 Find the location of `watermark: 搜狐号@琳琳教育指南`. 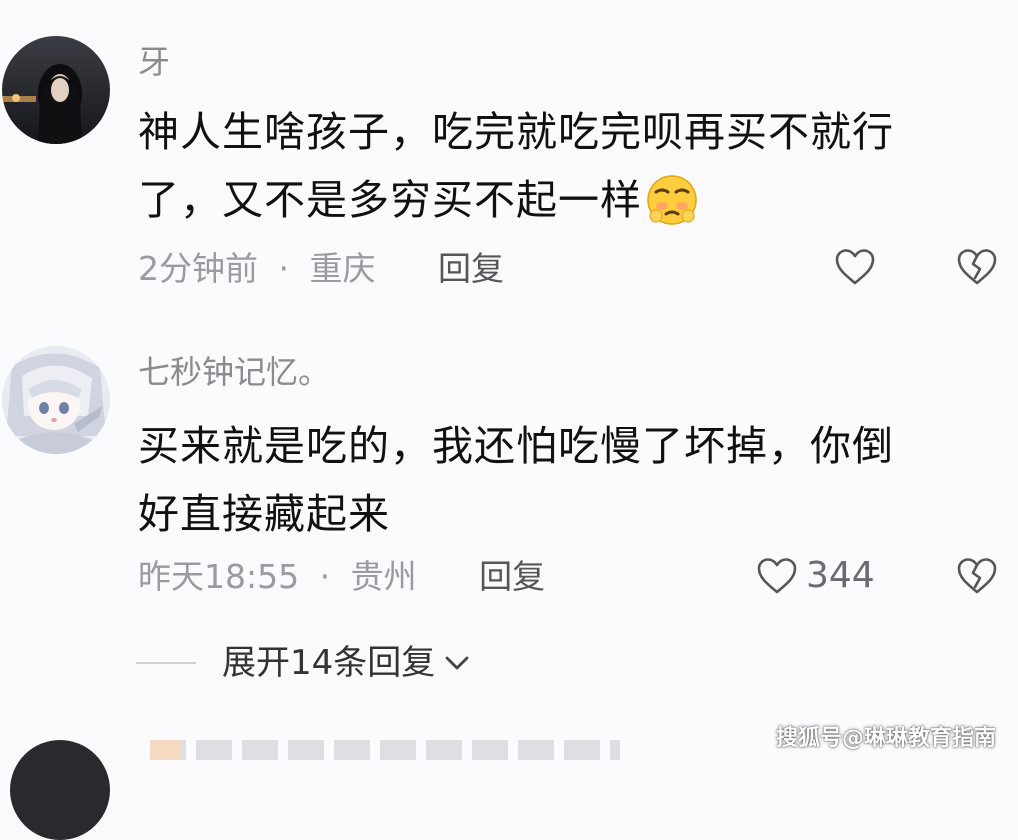

watermark: 搜狐号@琳琳教育指南 is located at coordinates (885, 738).